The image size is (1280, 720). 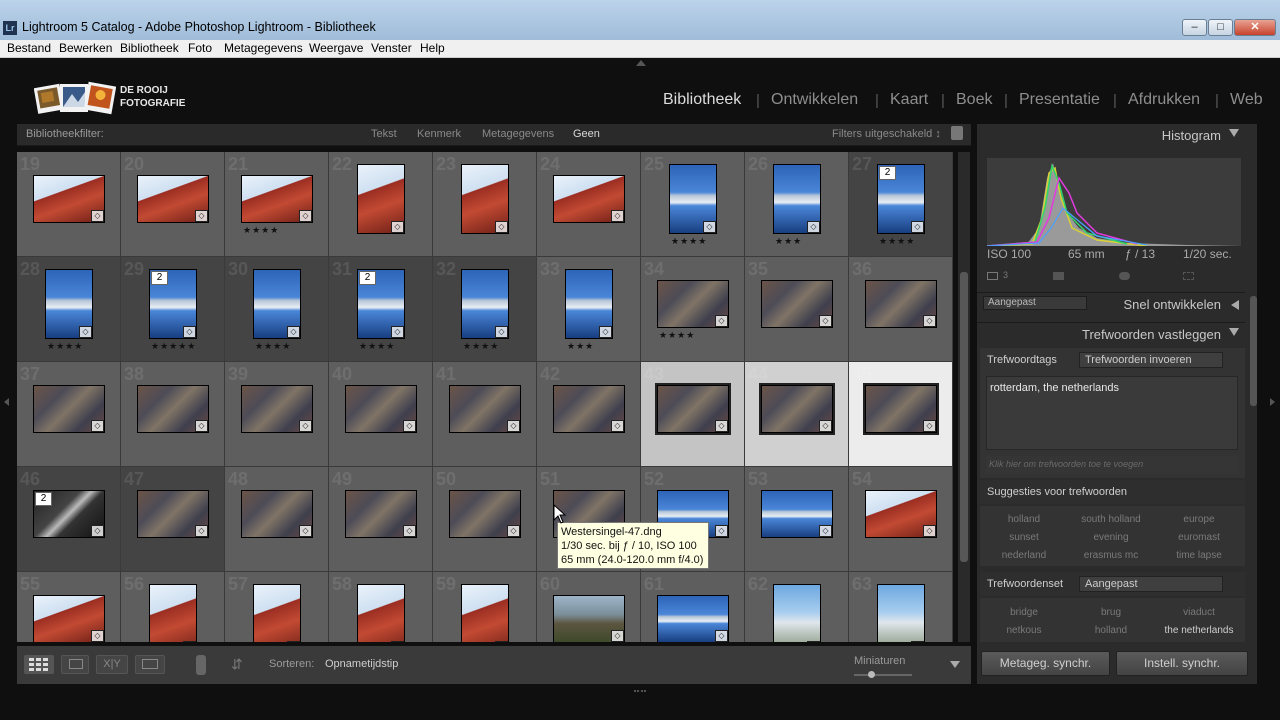 What do you see at coordinates (871, 674) in the screenshot?
I see `thumbnail-size-slider-knob` at bounding box center [871, 674].